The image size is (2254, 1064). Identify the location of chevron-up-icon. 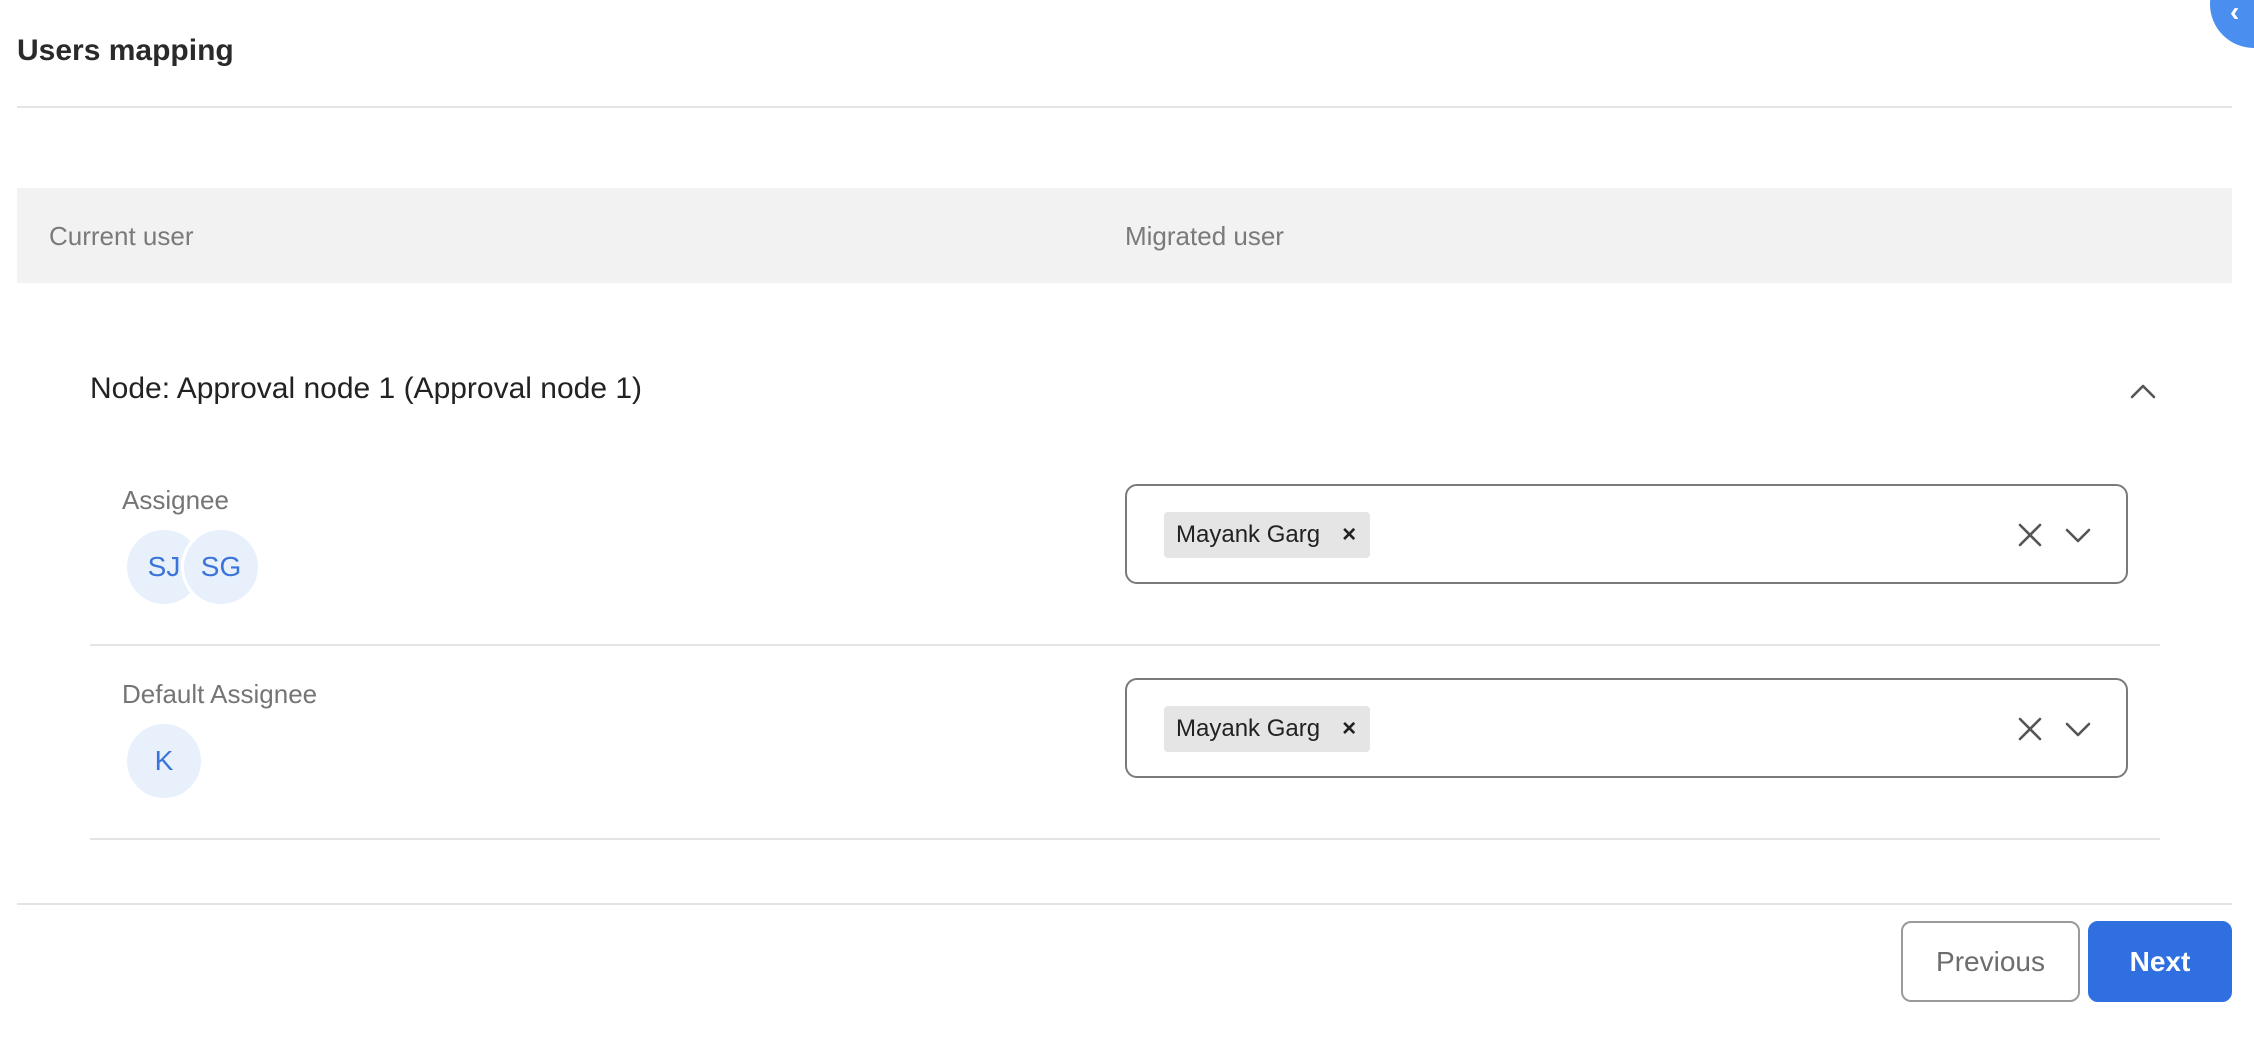
(2143, 391).